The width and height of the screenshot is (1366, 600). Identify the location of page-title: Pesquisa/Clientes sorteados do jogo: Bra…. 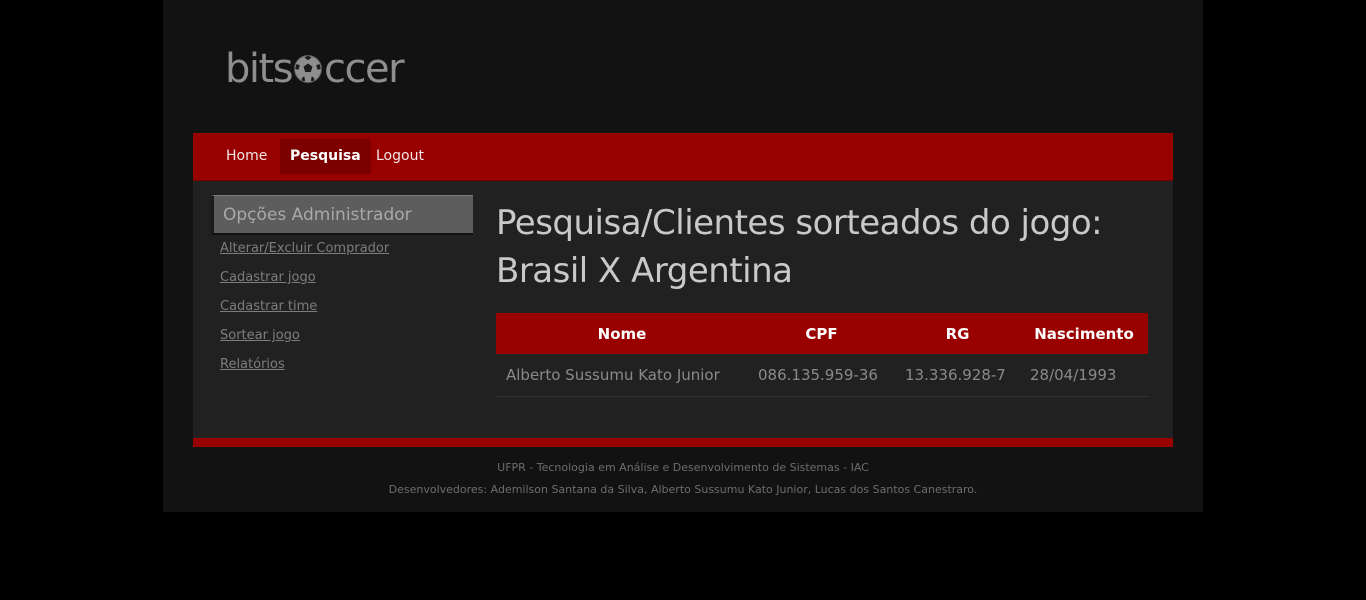
(826, 247).